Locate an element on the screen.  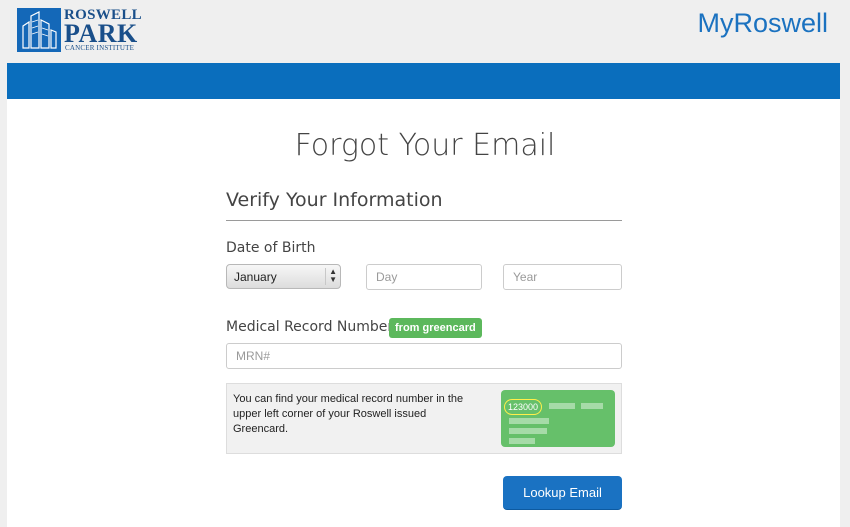
section-divider is located at coordinates (424, 220).